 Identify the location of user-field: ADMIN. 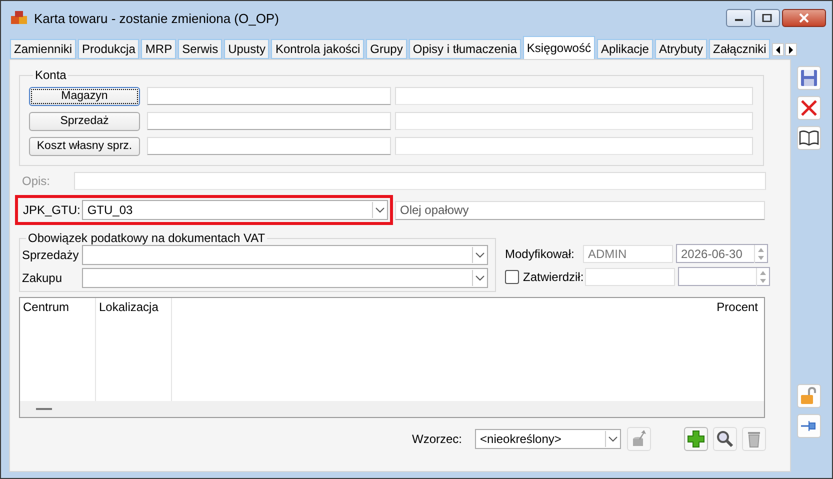
(628, 253).